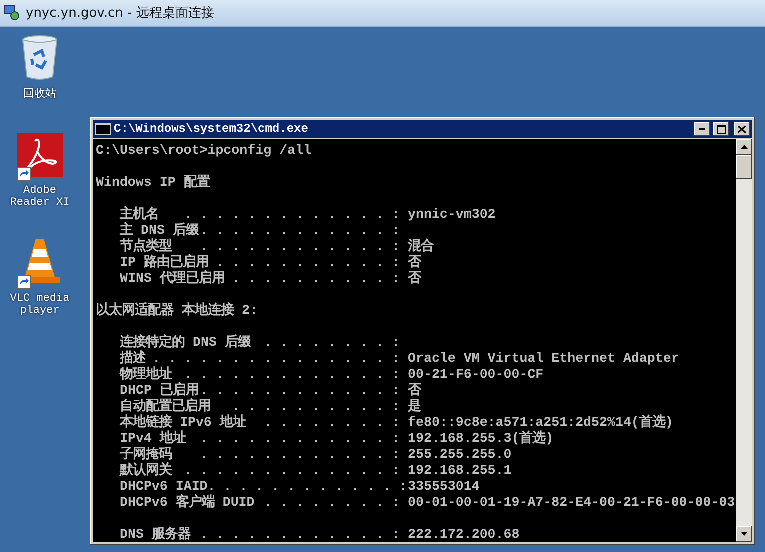 The image size is (765, 552). What do you see at coordinates (40, 197) in the screenshot?
I see `desktop-icon-label: Adobe Reader XI` at bounding box center [40, 197].